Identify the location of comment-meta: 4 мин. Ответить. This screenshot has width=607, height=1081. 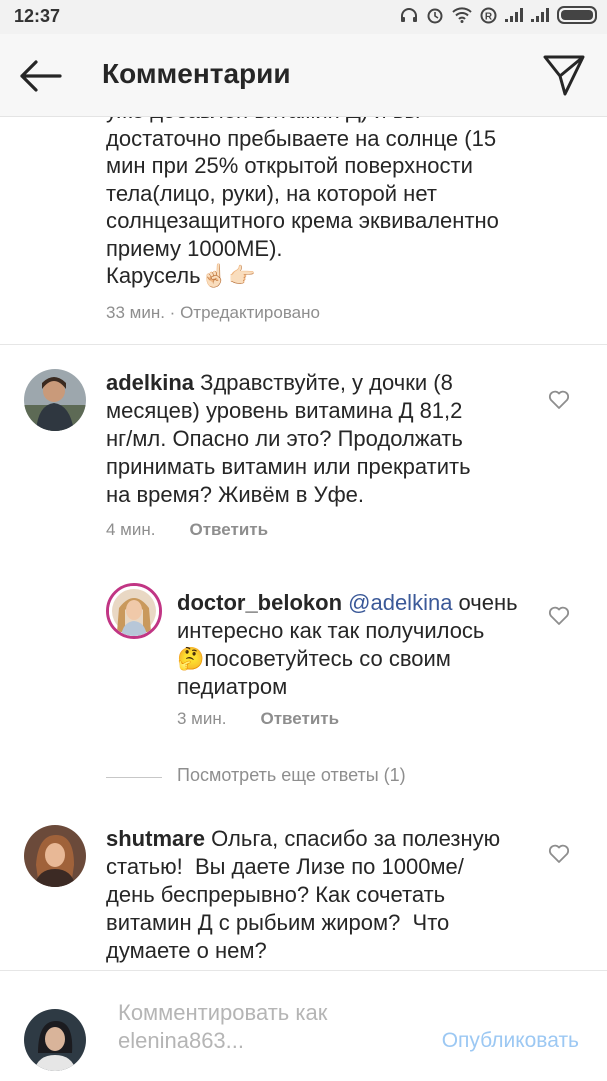
(187, 530).